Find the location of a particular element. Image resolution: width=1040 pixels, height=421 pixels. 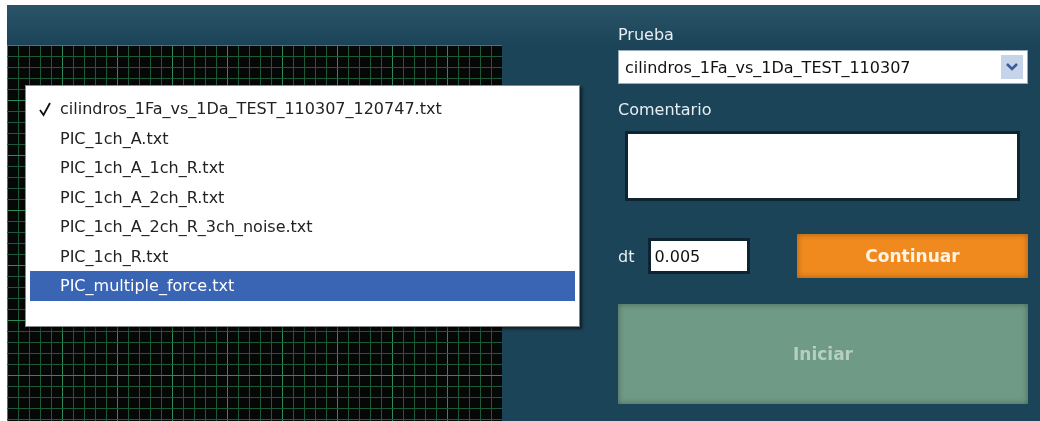

comment-field is located at coordinates (822, 166).